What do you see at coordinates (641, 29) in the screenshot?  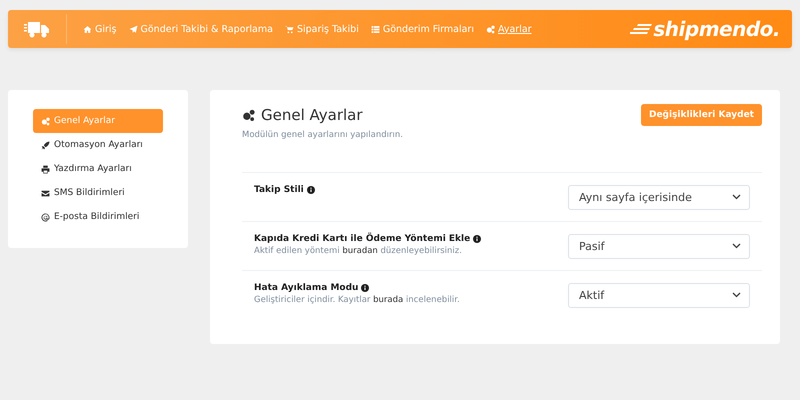 I see `speed-lines-icon` at bounding box center [641, 29].